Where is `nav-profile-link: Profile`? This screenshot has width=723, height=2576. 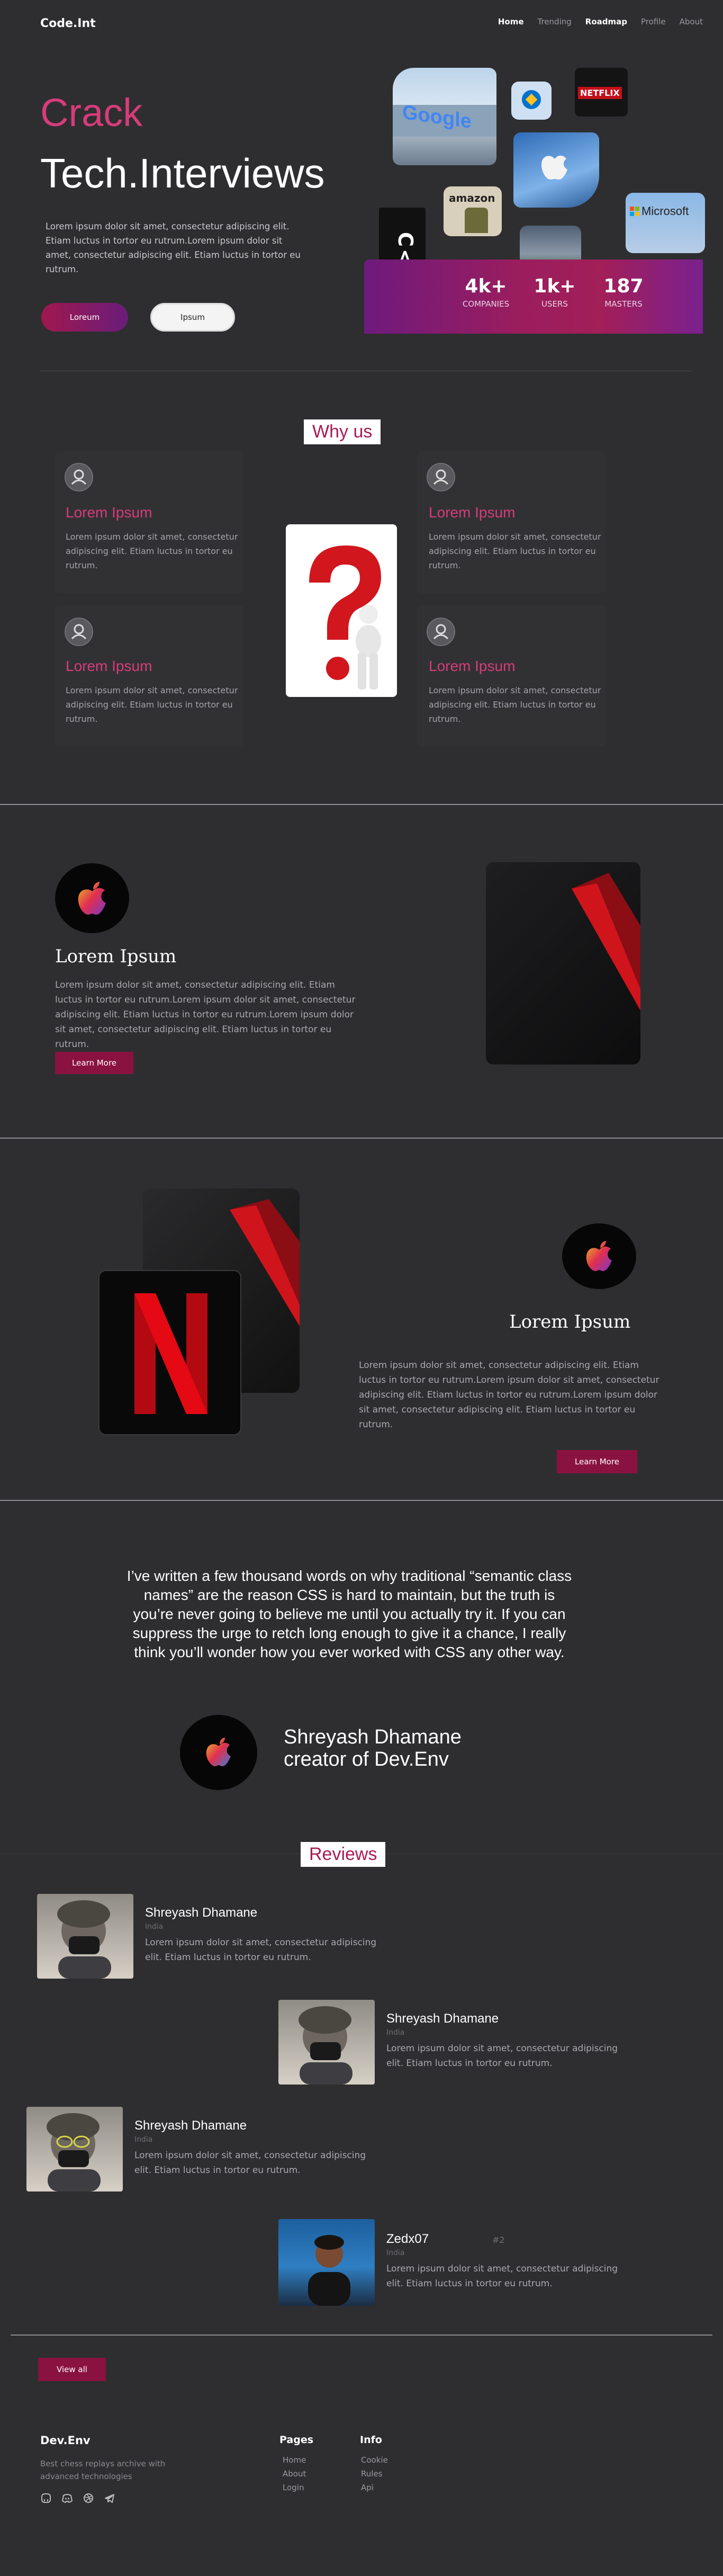
nav-profile-link: Profile is located at coordinates (653, 21).